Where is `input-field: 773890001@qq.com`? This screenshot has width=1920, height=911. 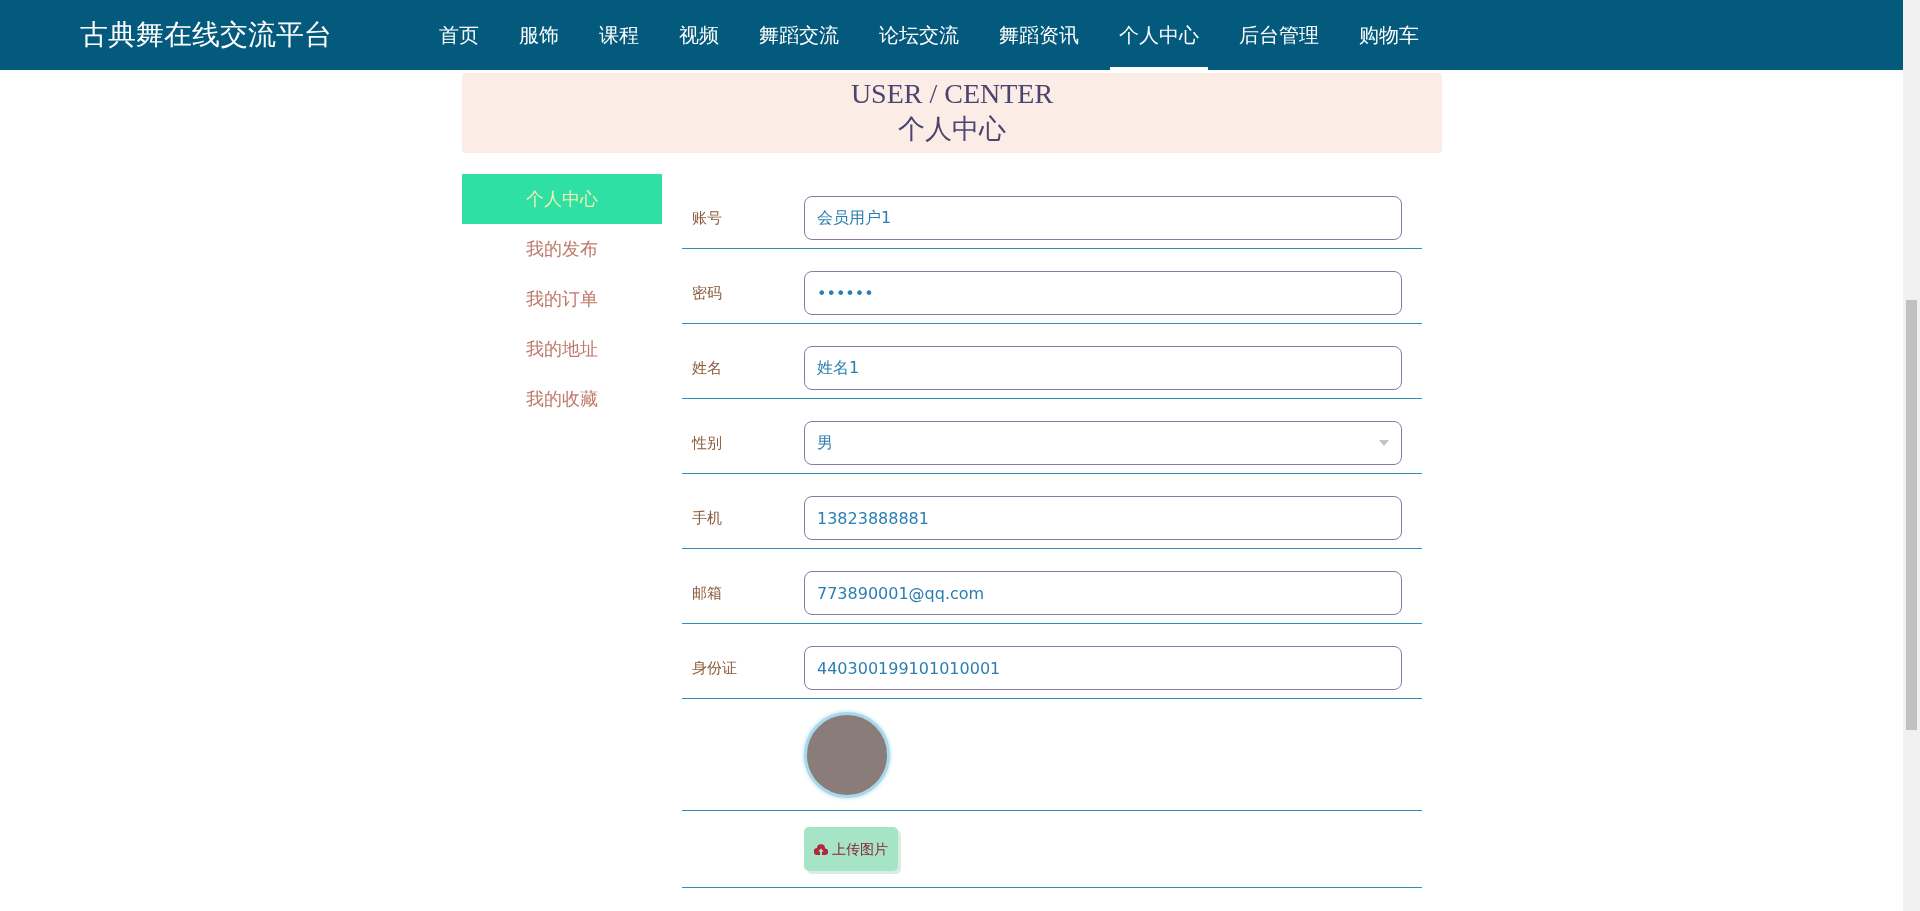
input-field: 773890001@qq.com is located at coordinates (1103, 593).